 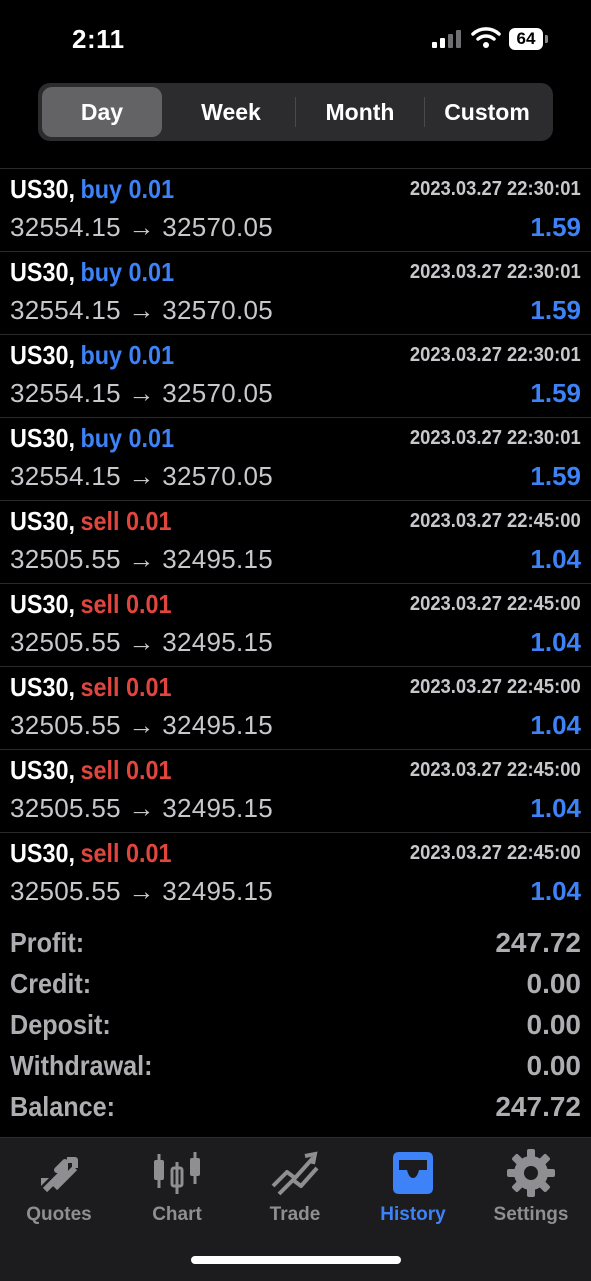 What do you see at coordinates (295, 1173) in the screenshot?
I see `trade-trend-icon` at bounding box center [295, 1173].